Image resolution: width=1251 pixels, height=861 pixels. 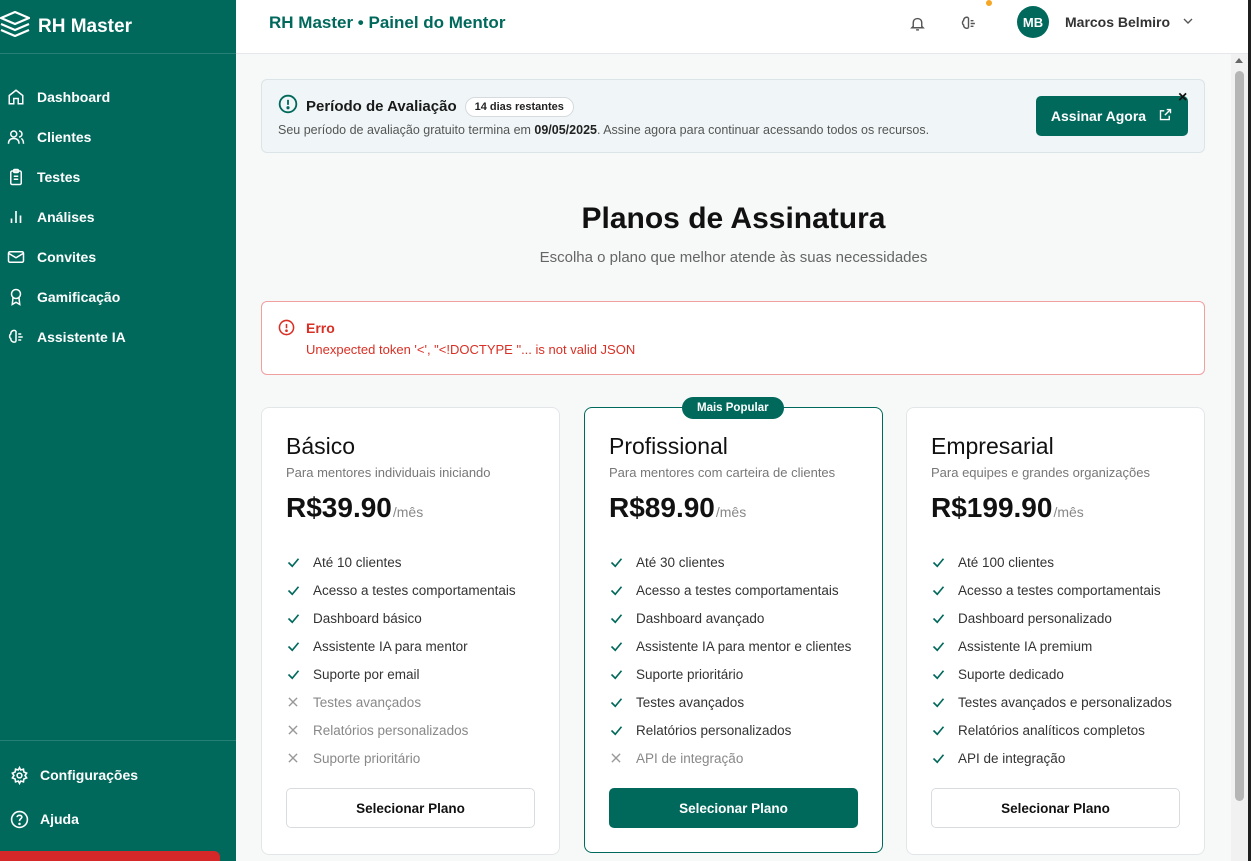 What do you see at coordinates (59, 819) in the screenshot?
I see `sidebar-item-label: Ajuda` at bounding box center [59, 819].